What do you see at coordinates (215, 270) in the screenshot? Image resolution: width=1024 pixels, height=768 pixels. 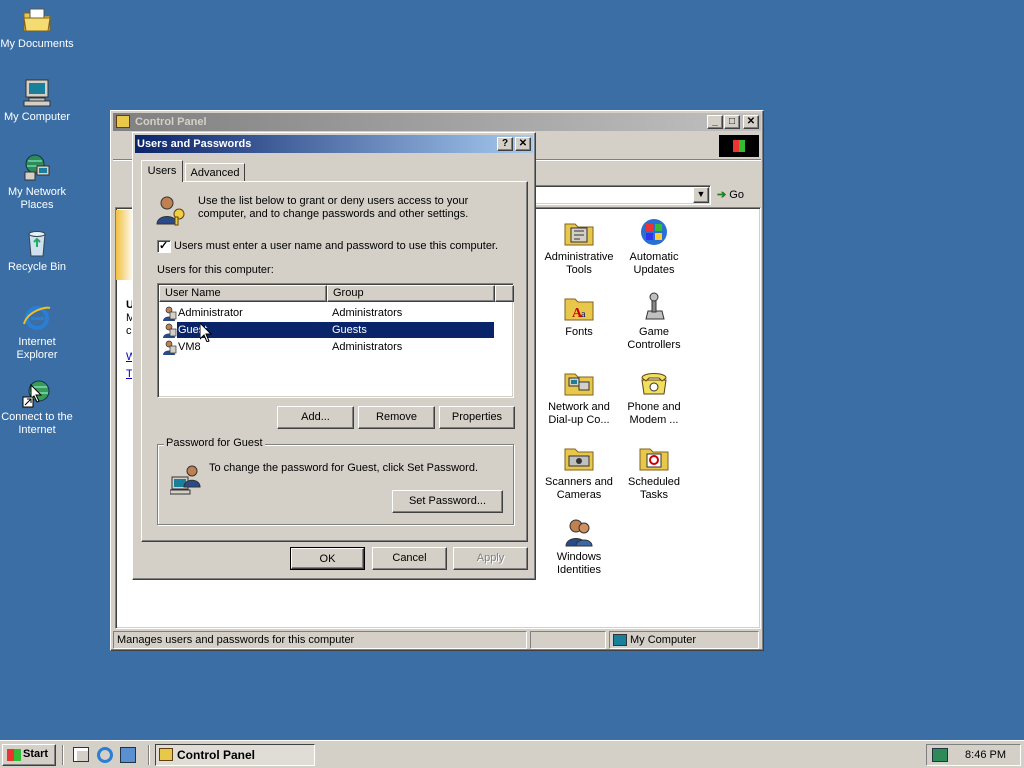 I see `users-list-label: Users for this computer:` at bounding box center [215, 270].